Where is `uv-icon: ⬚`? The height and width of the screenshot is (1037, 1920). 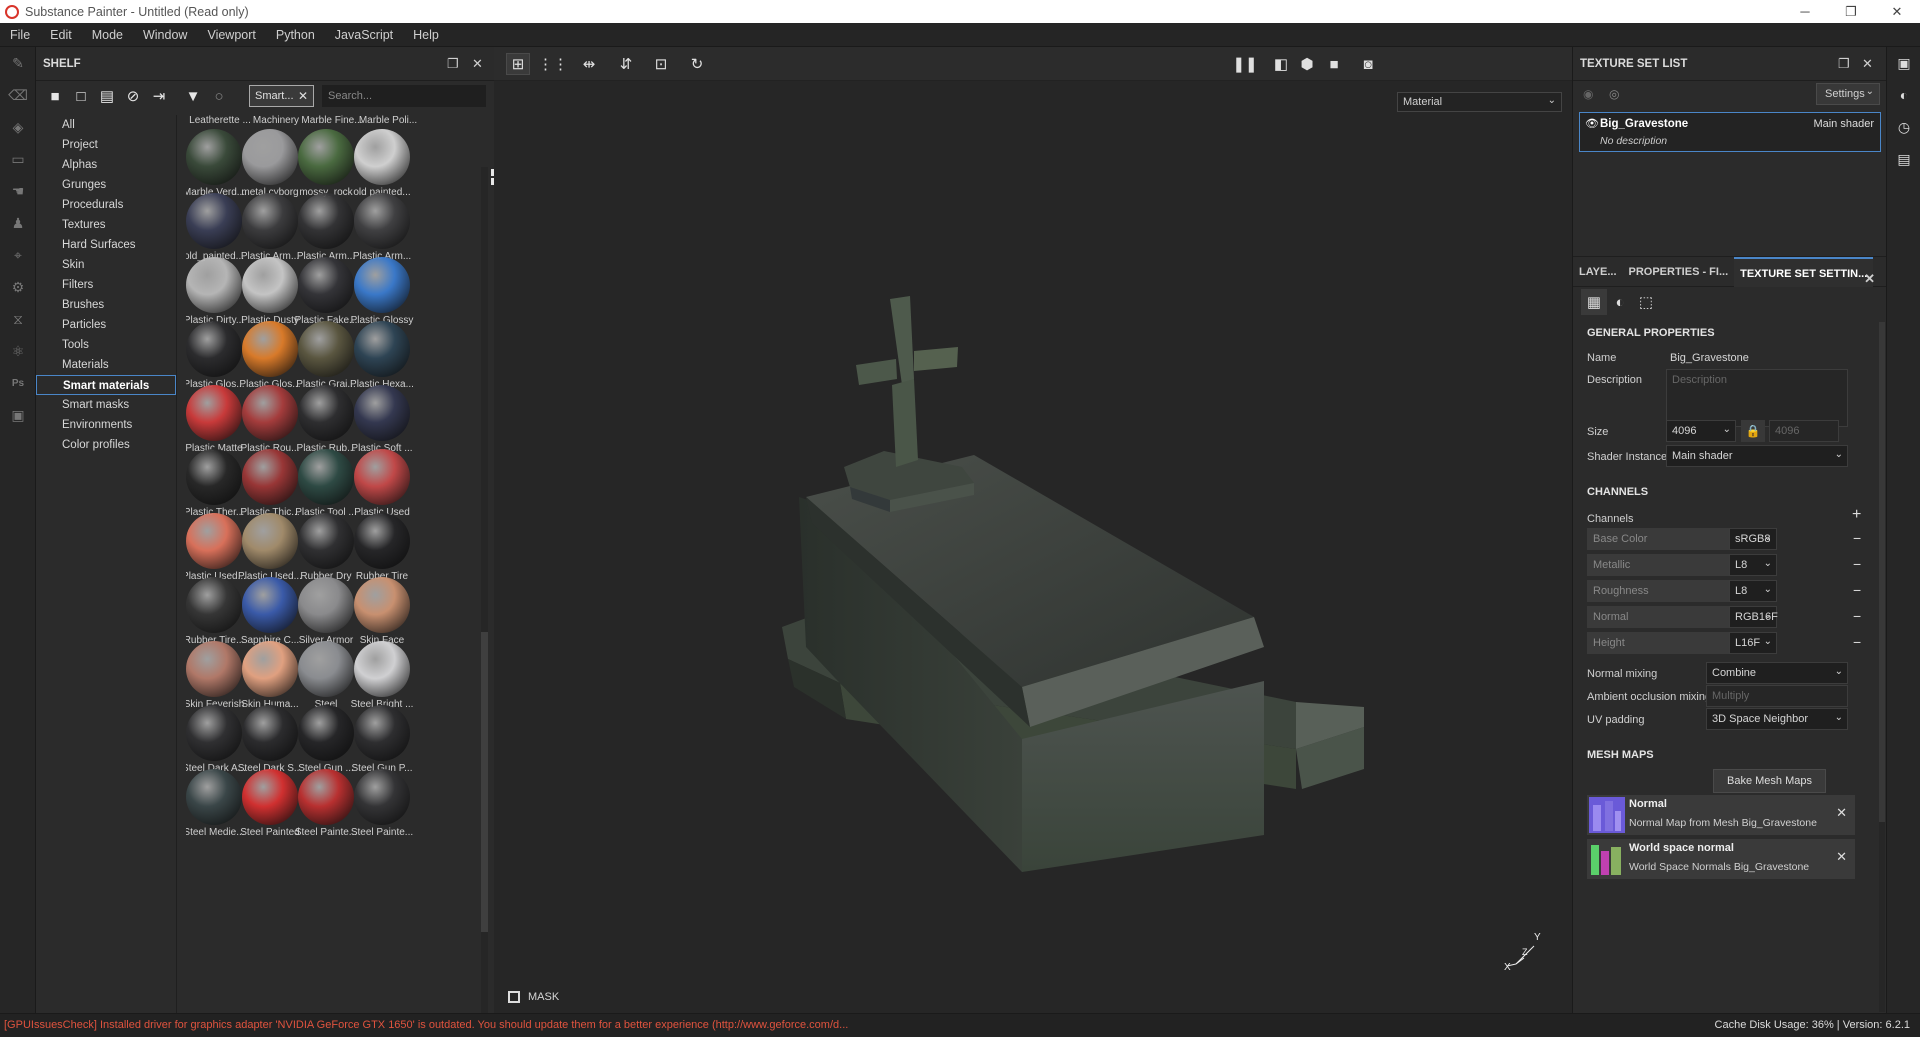
uv-icon: ⬚ is located at coordinates (1646, 302).